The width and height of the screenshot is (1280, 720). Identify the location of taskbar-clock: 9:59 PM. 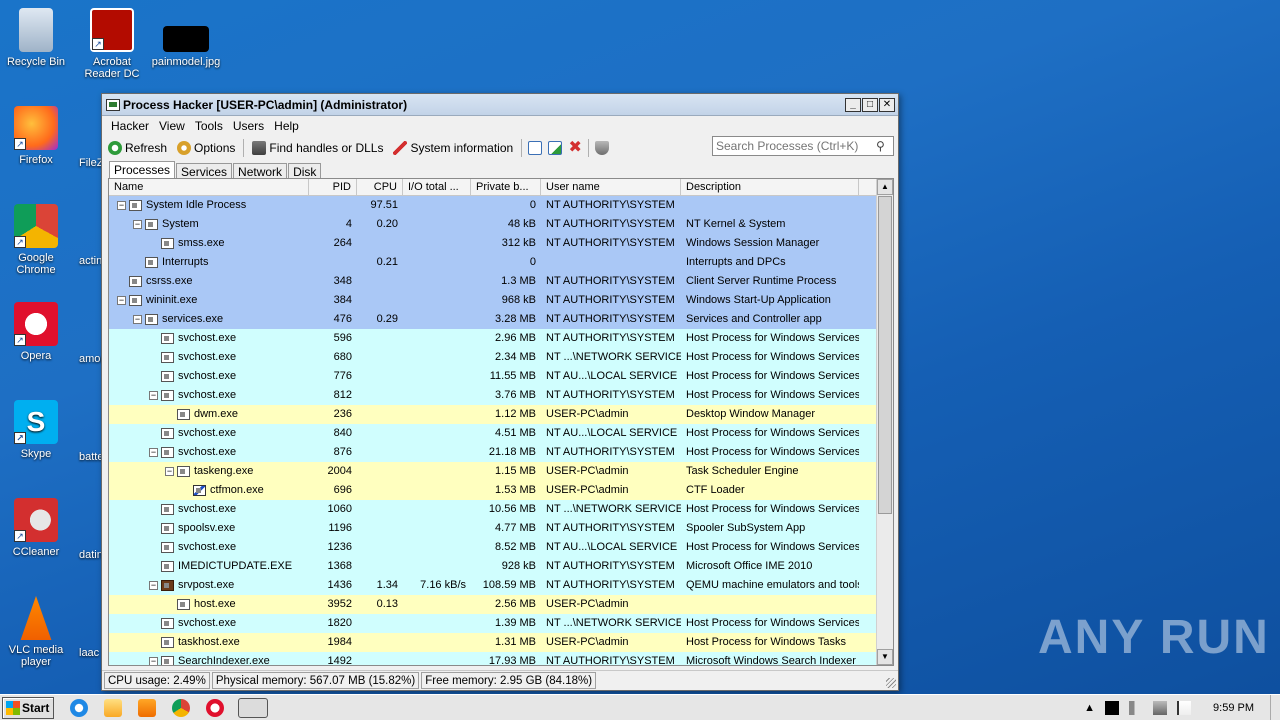
(1233, 708).